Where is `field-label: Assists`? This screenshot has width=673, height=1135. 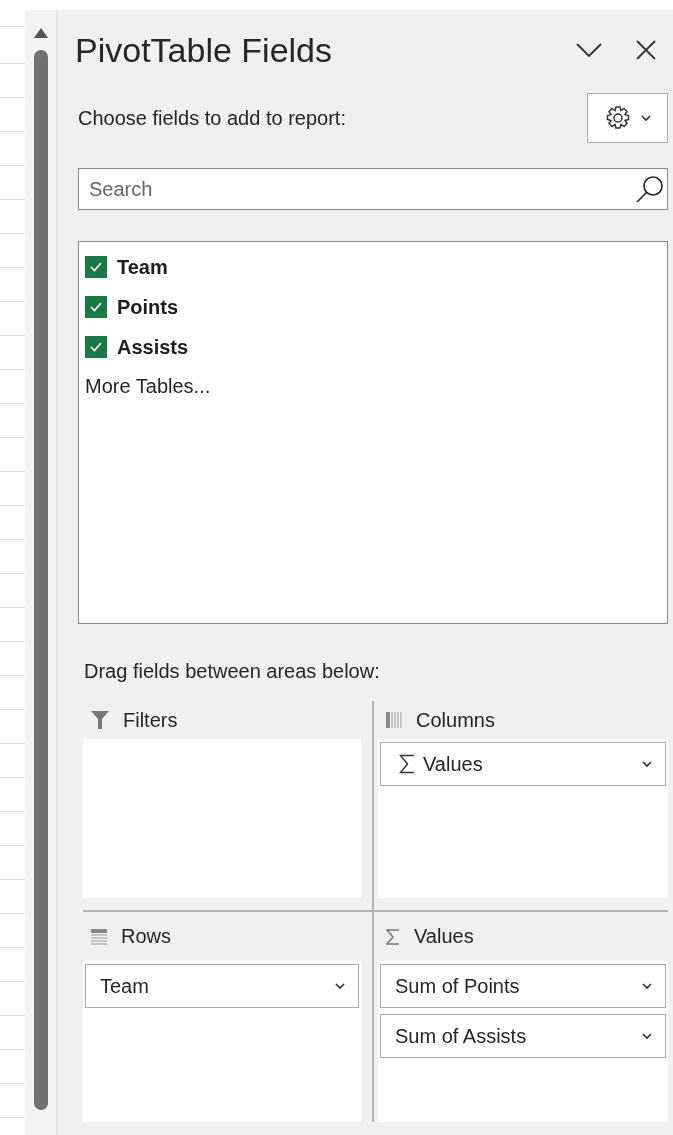 field-label: Assists is located at coordinates (153, 347).